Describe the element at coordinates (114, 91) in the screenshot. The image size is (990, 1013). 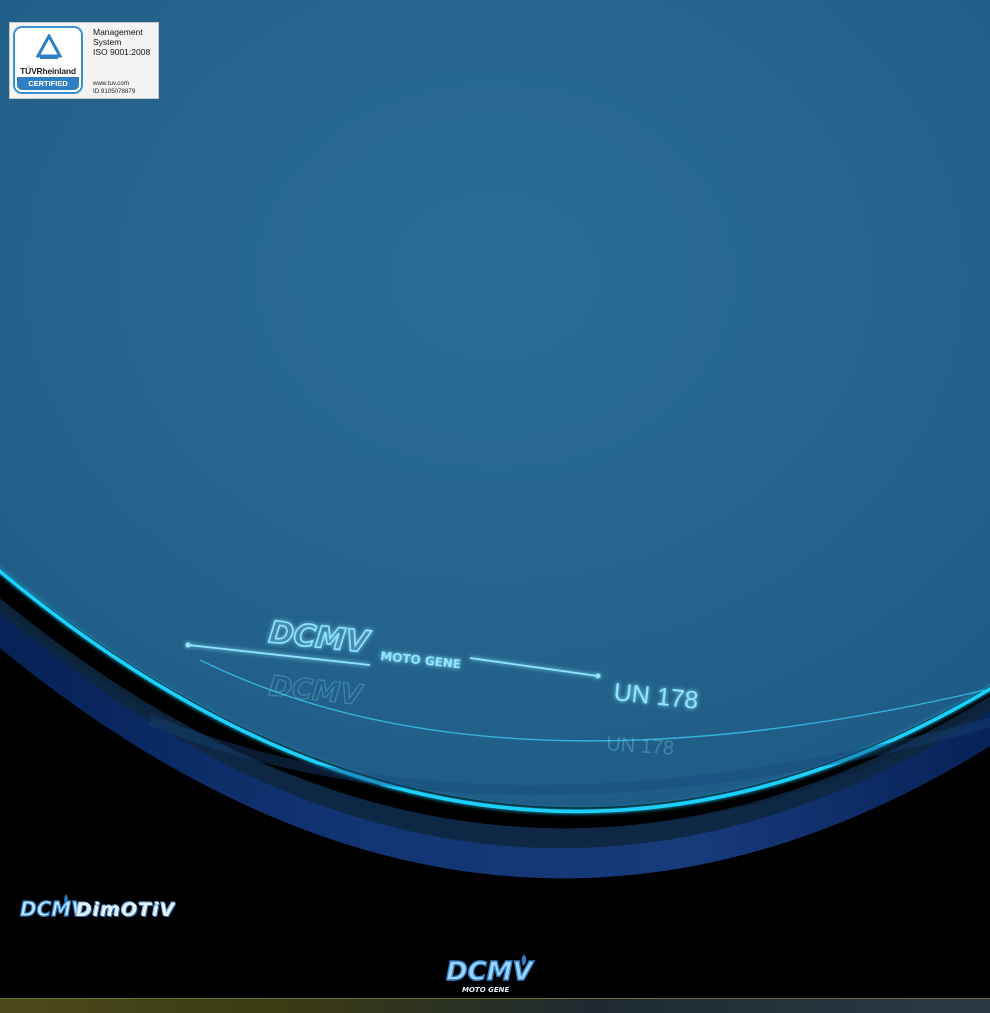
I see `cert-id: ID 9105078879` at that location.